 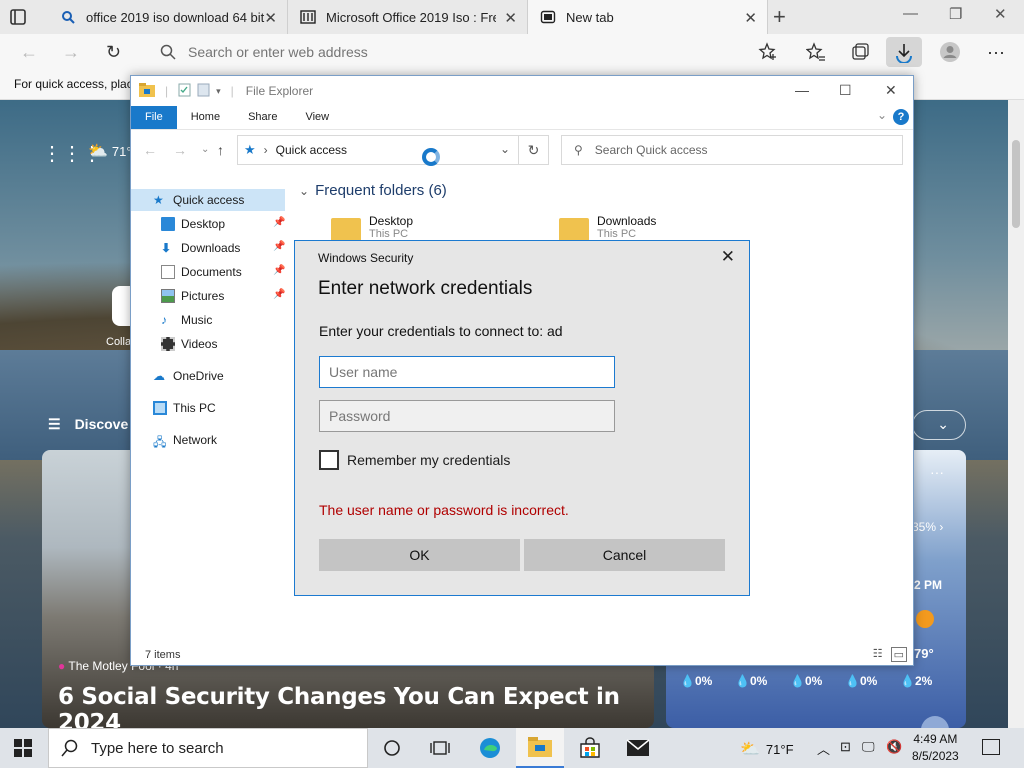 I want to click on weather-more-icon: ···, so click(x=937, y=472).